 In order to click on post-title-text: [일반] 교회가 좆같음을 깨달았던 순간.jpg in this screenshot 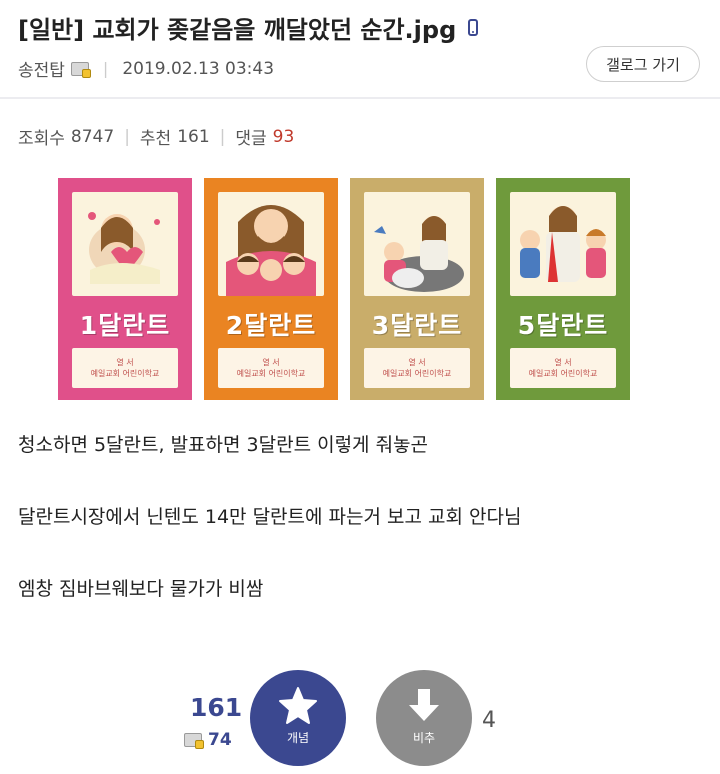, I will do `click(237, 30)`.